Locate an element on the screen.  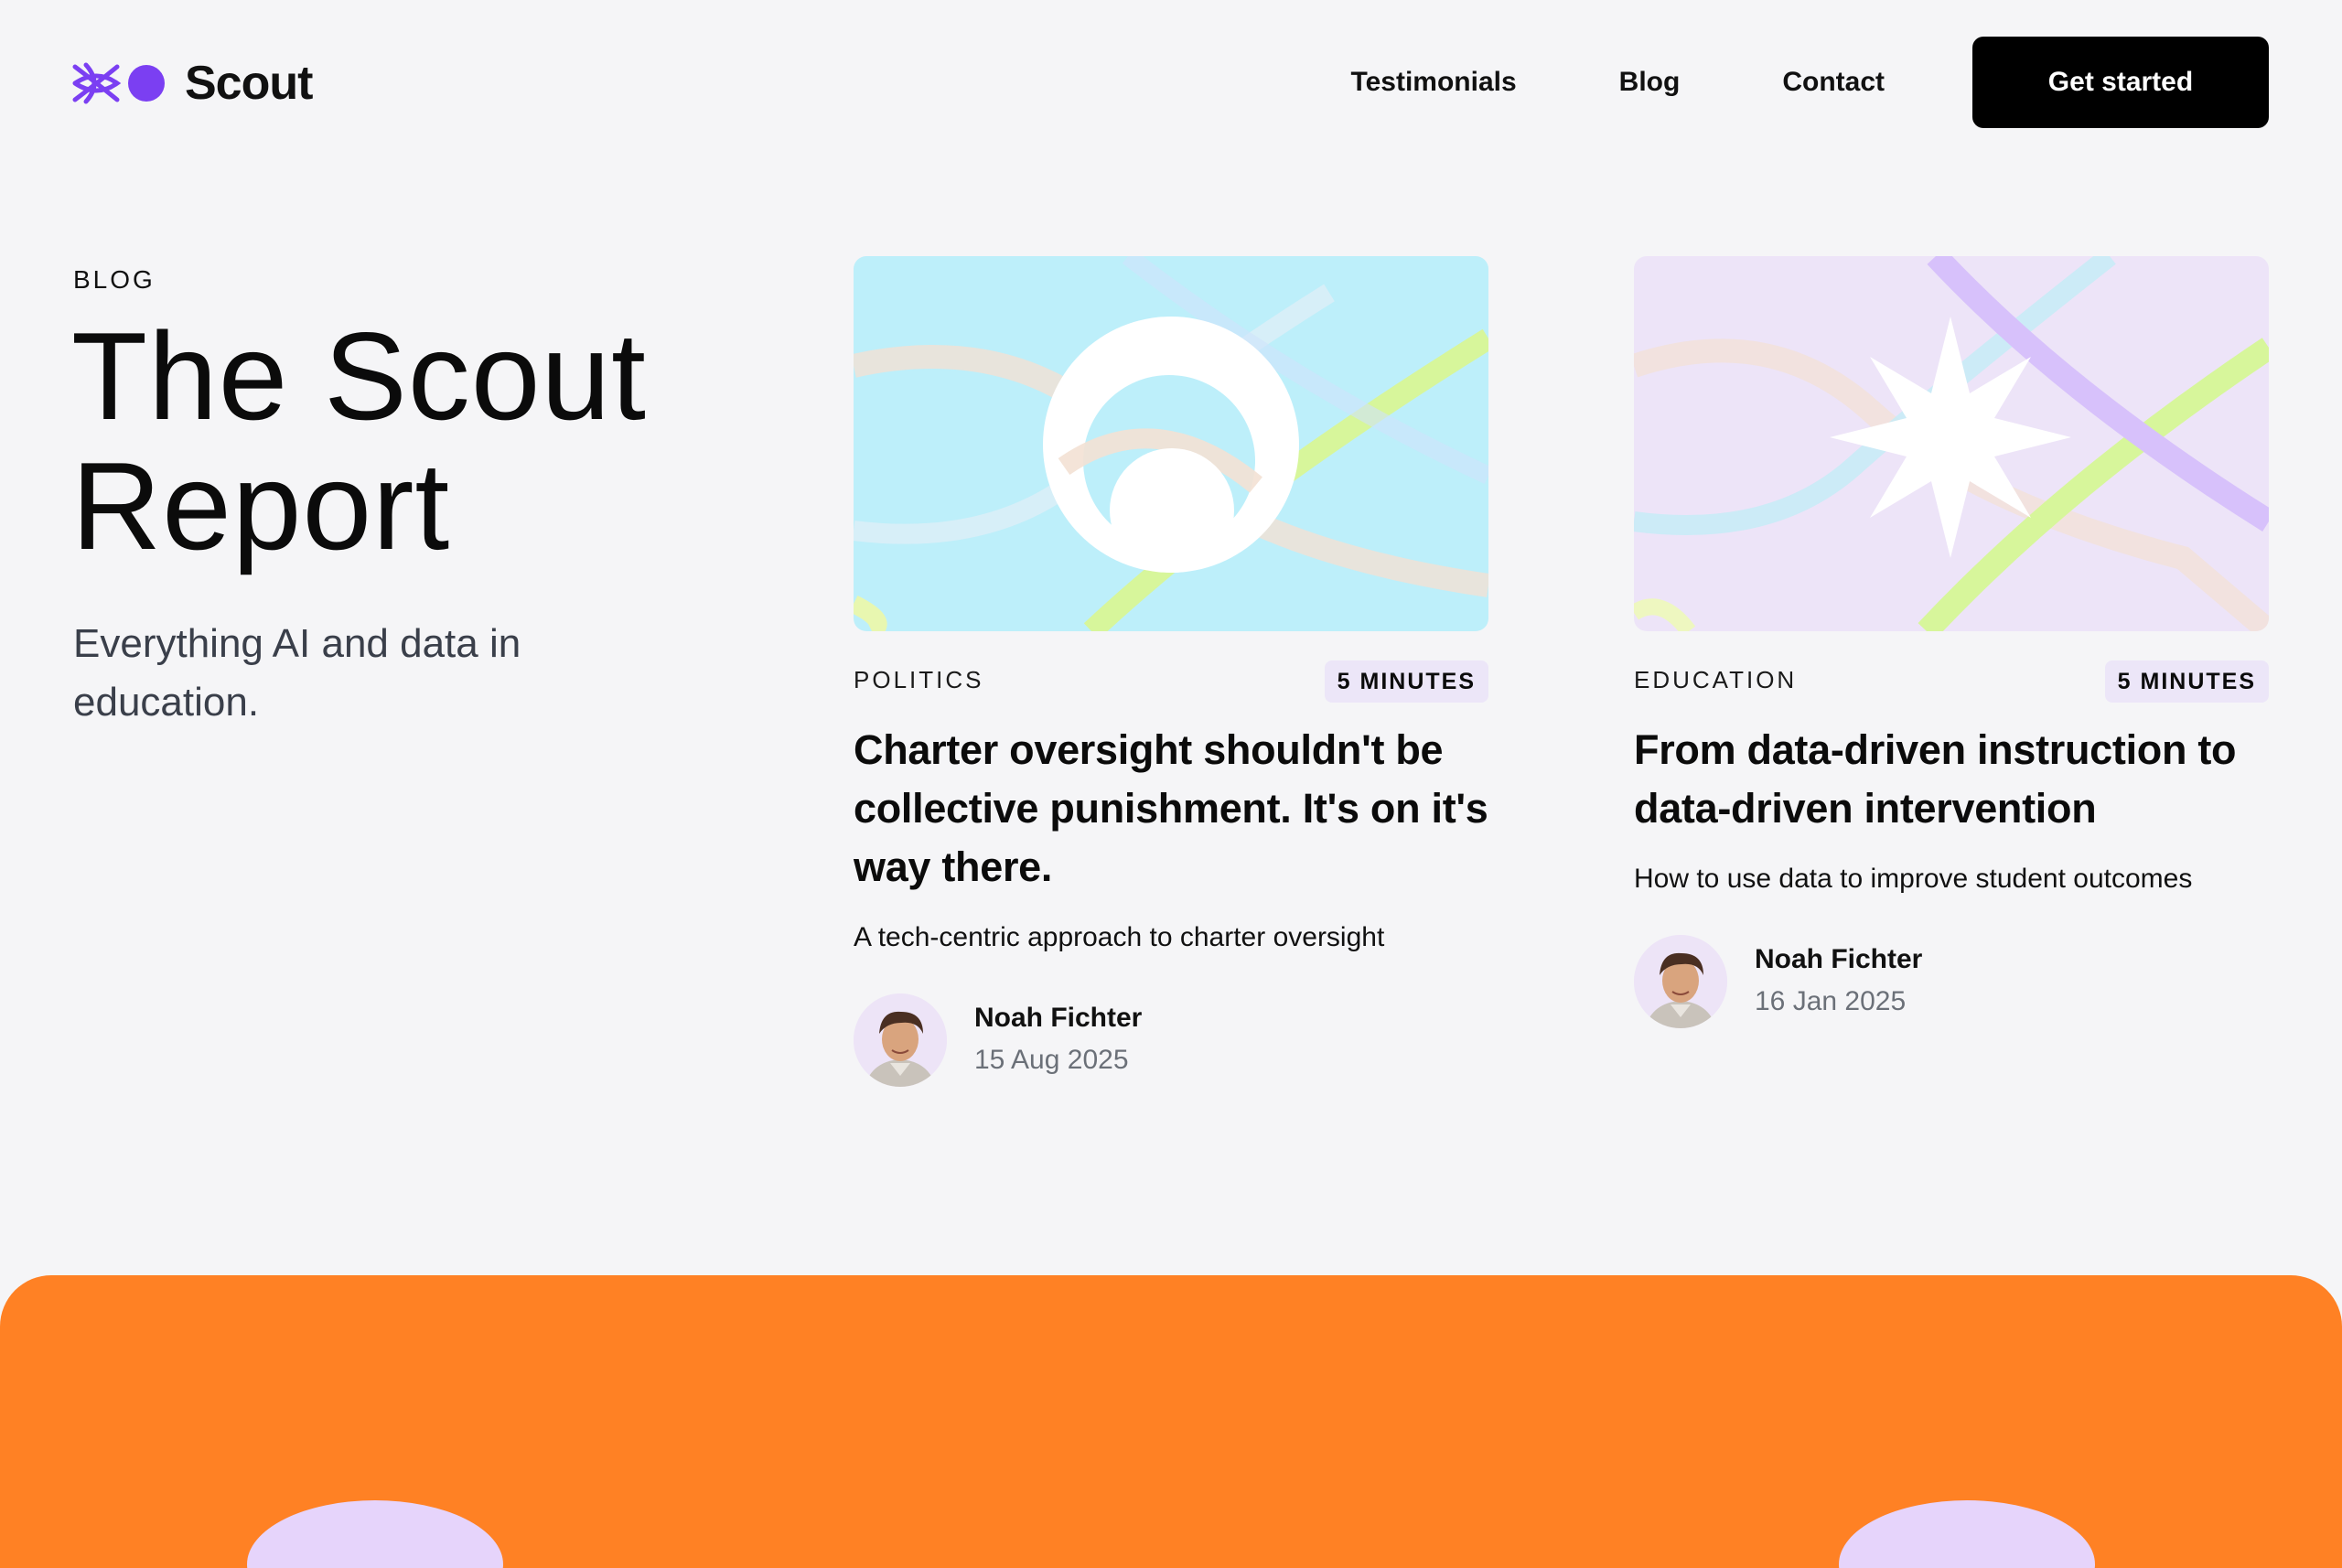
crescent-circle-icon is located at coordinates (1171, 445).